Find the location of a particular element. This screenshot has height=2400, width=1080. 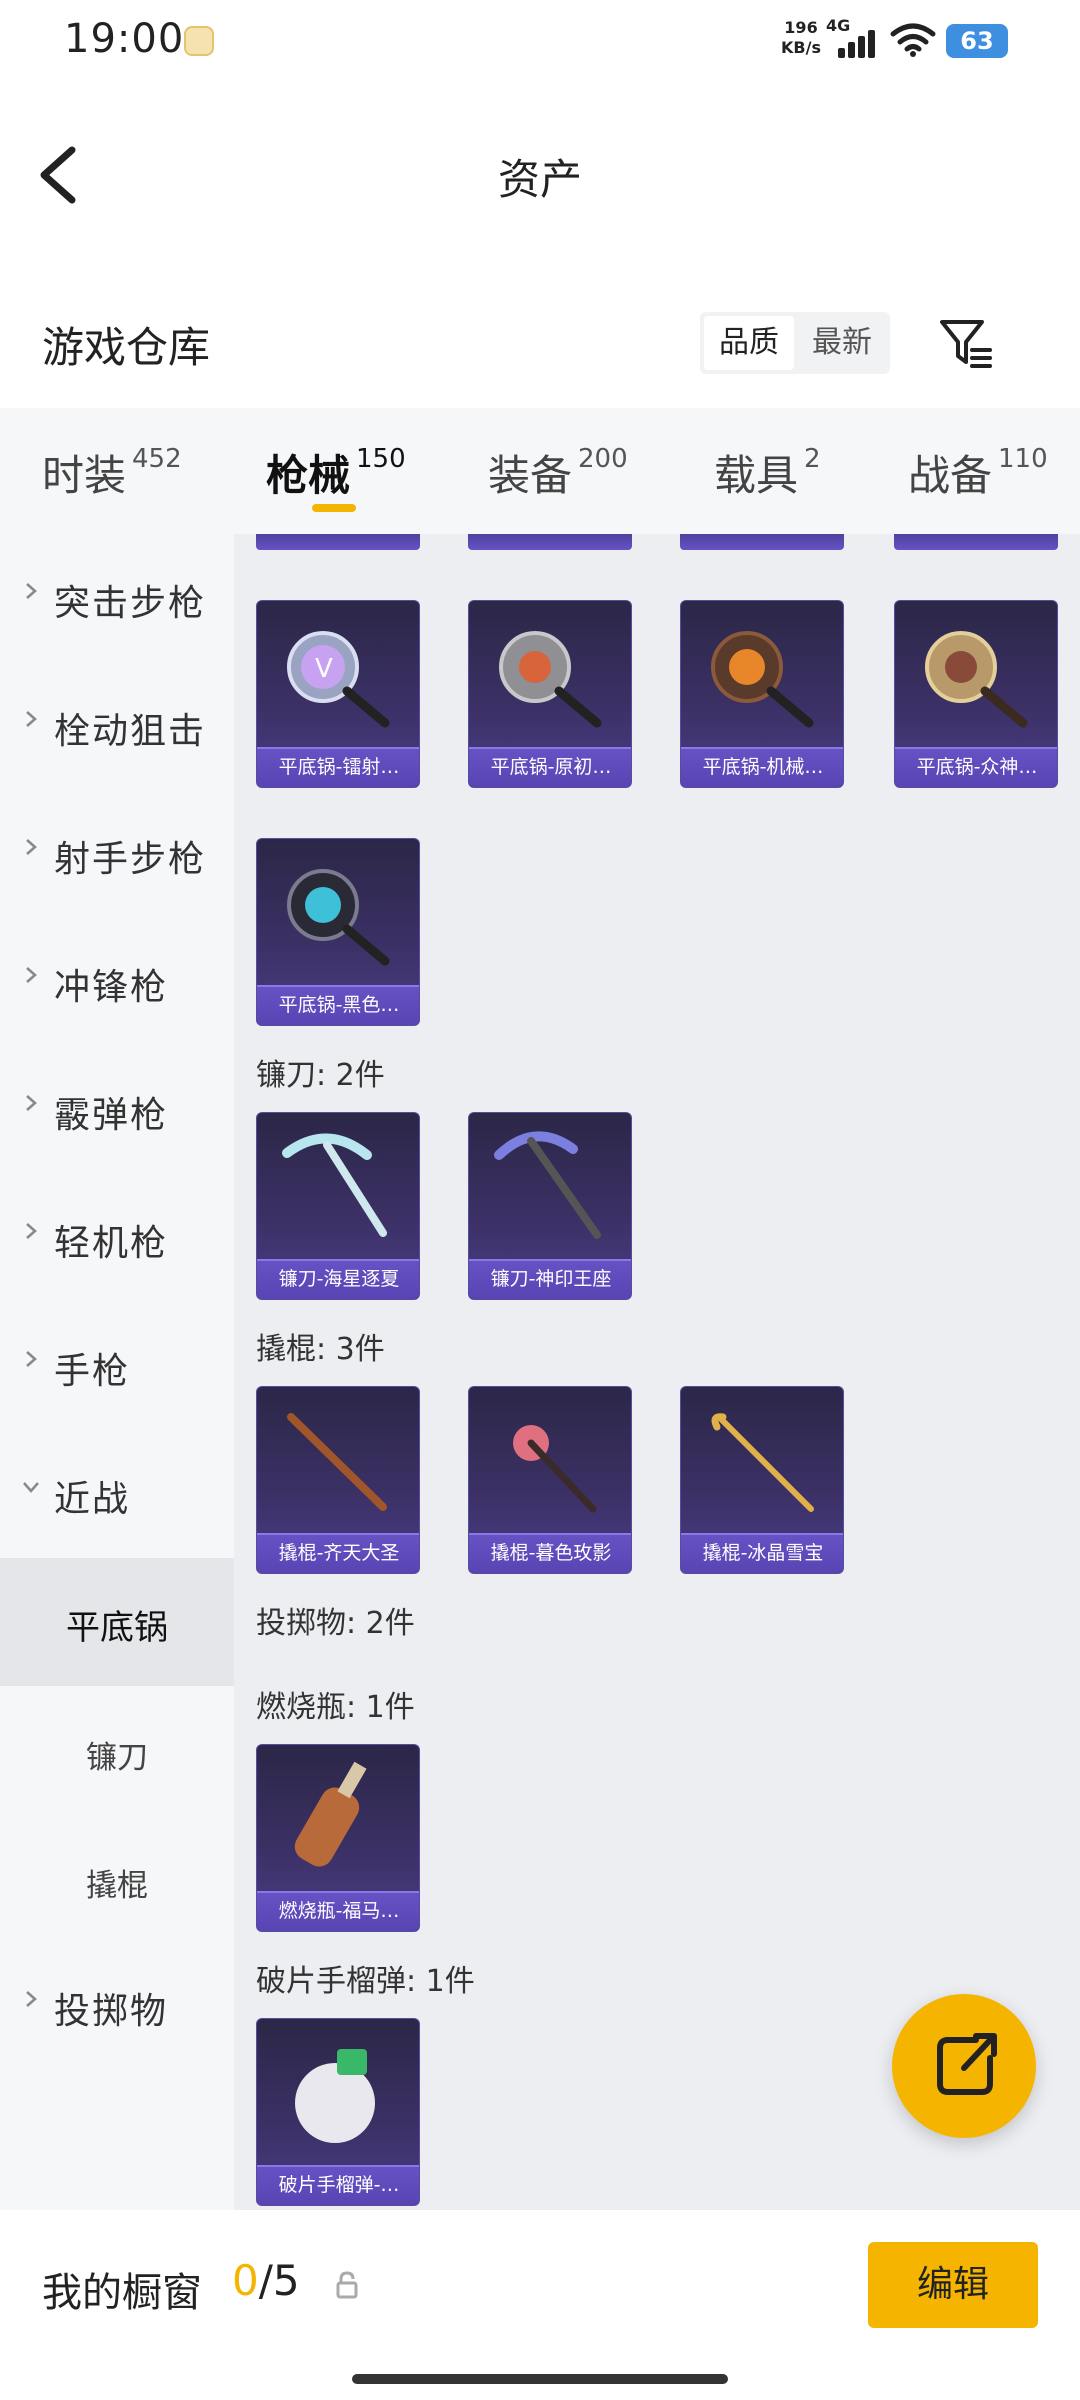

sidebar-subitem-pan: 平底锅 is located at coordinates (117, 1622).